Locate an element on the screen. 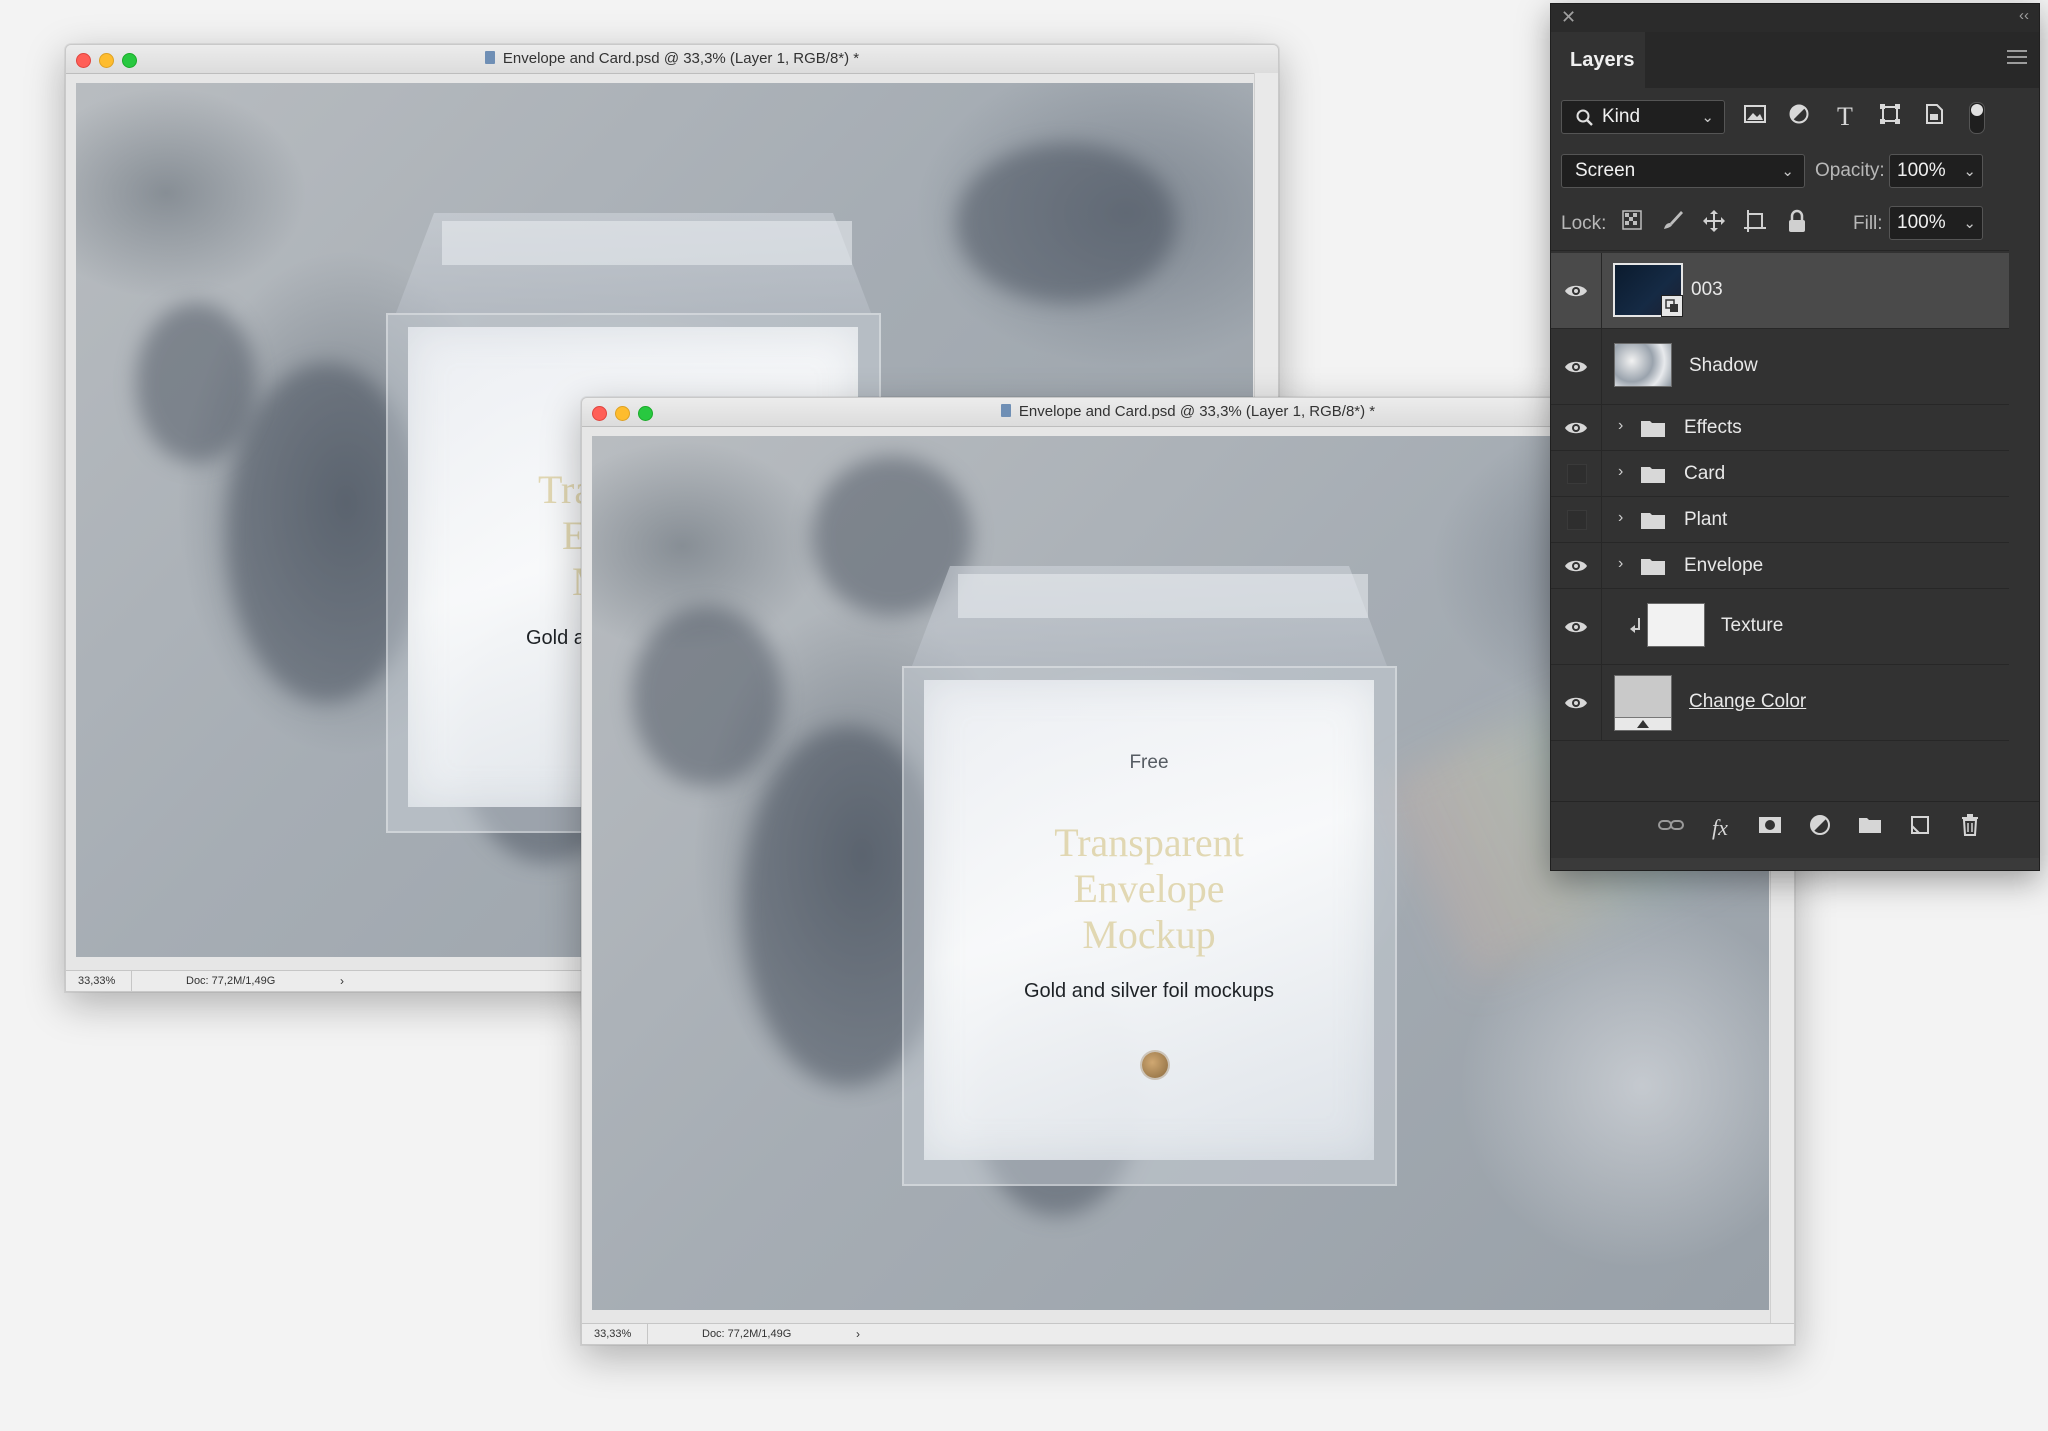 The image size is (2048, 1431). filter-toggle is located at coordinates (1977, 118).